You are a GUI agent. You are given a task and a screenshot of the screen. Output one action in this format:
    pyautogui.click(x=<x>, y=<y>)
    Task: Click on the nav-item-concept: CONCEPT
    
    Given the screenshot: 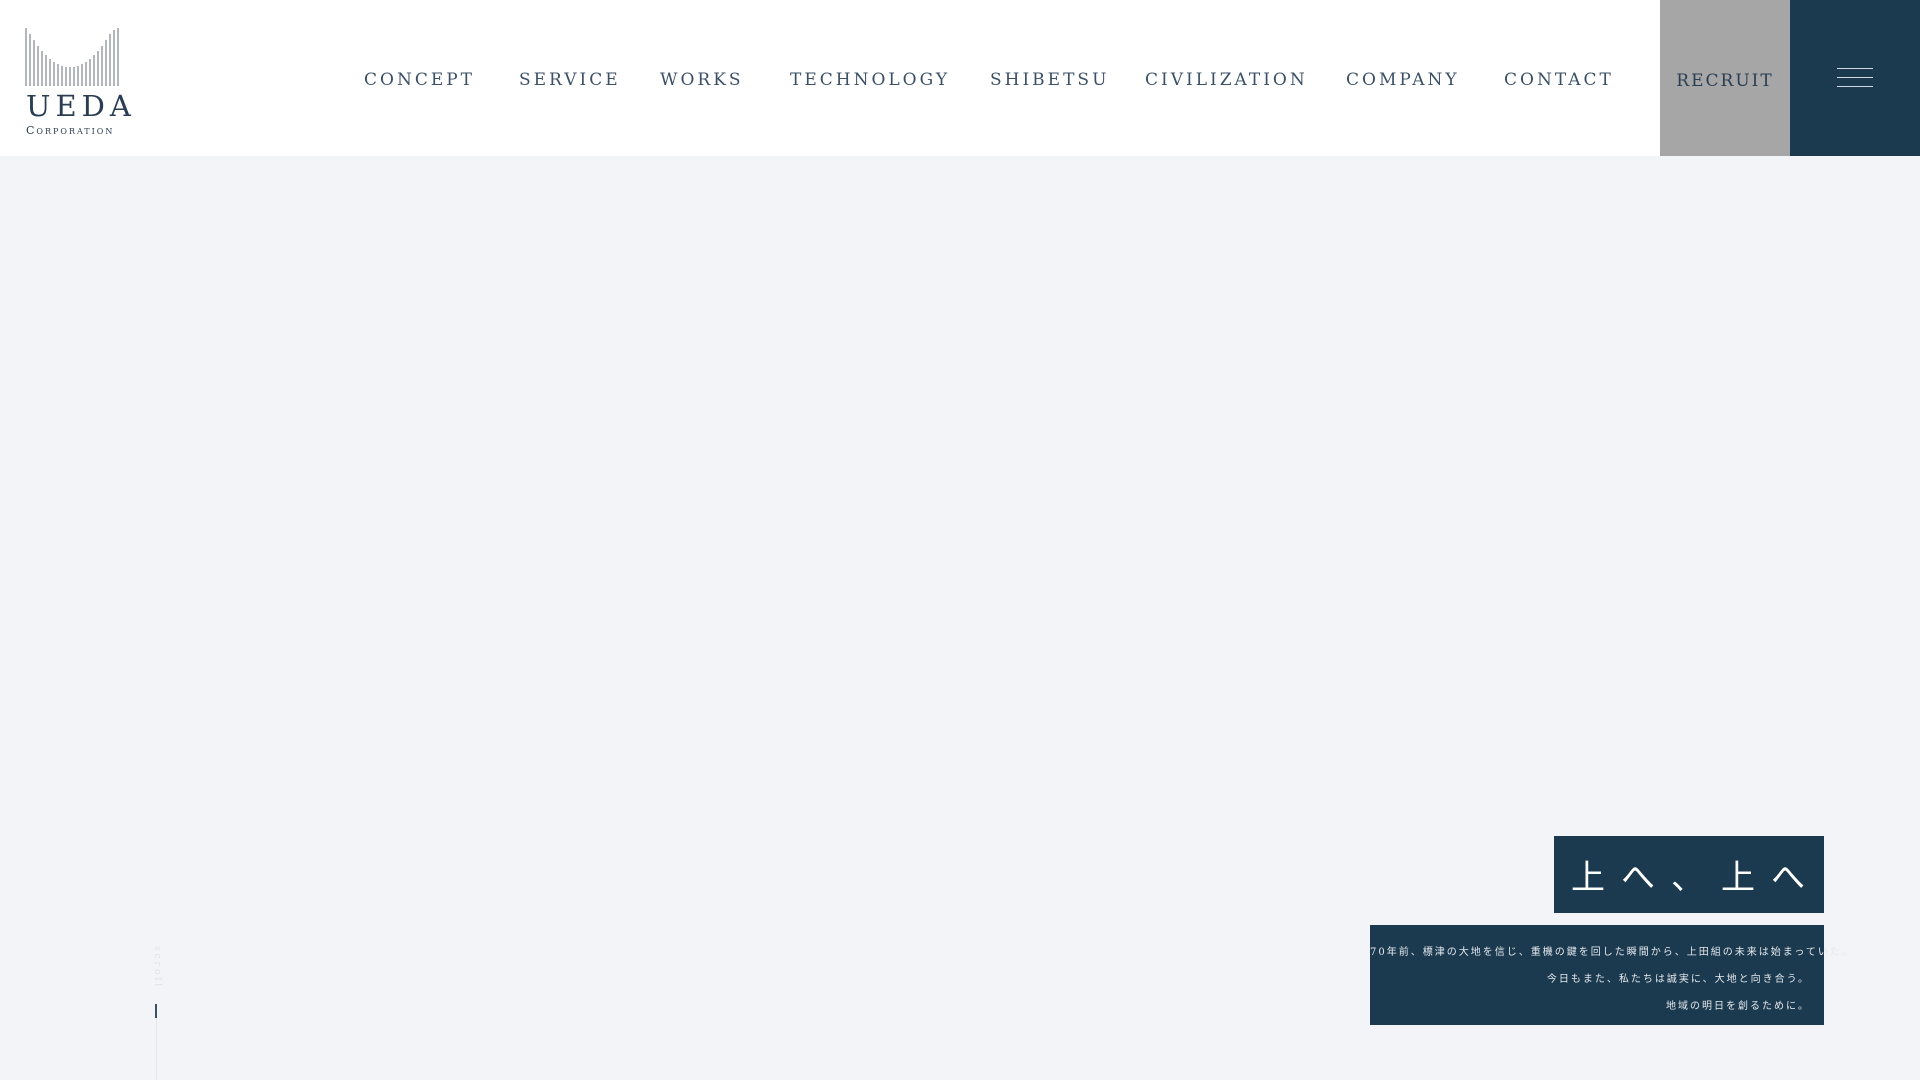 What is the action you would take?
    pyautogui.click(x=419, y=80)
    